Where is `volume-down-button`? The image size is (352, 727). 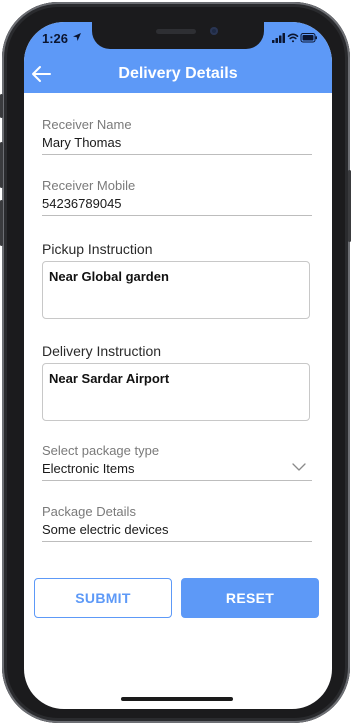
volume-down-button is located at coordinates (1, 223).